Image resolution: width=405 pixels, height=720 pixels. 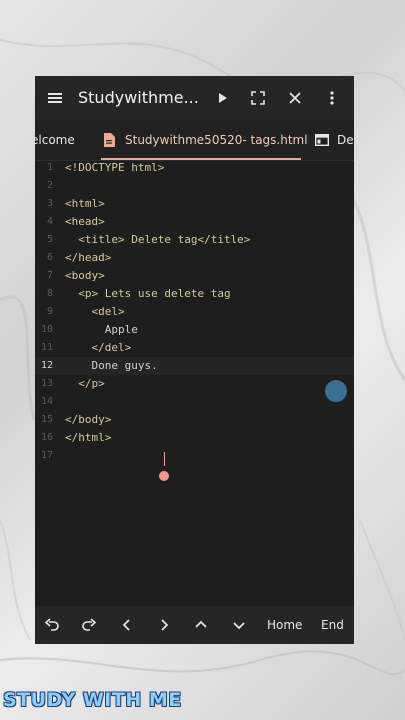 I want to click on code-line: 2, so click(x=194, y=186).